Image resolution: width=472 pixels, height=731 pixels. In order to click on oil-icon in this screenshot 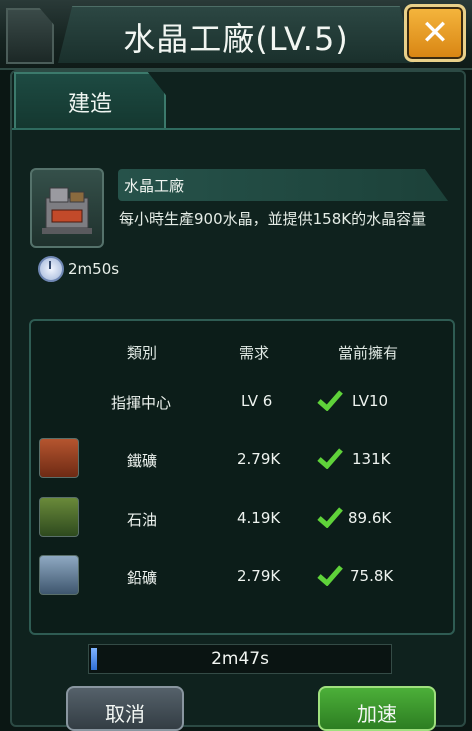, I will do `click(59, 517)`.